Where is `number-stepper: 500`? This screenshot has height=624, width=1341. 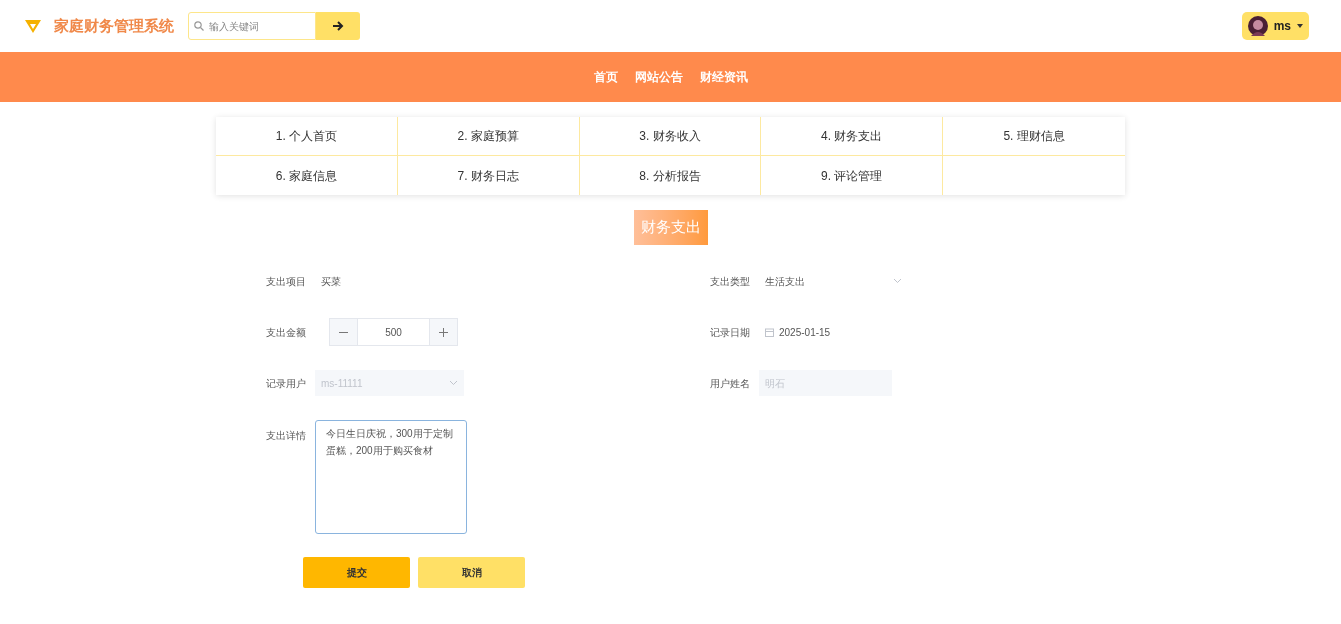
number-stepper: 500 is located at coordinates (393, 332).